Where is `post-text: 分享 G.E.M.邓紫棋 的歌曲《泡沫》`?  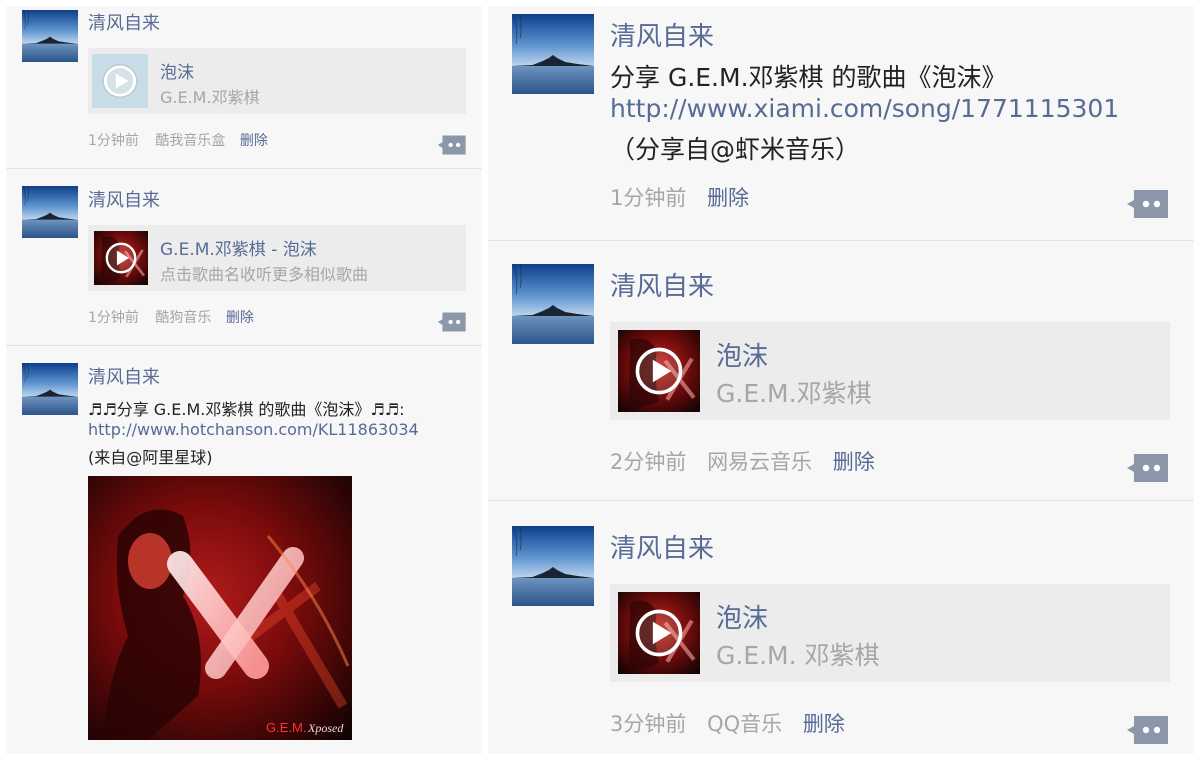 post-text: 分享 G.E.M.邓紫棋 的歌曲《泡沫》 is located at coordinates (808, 77).